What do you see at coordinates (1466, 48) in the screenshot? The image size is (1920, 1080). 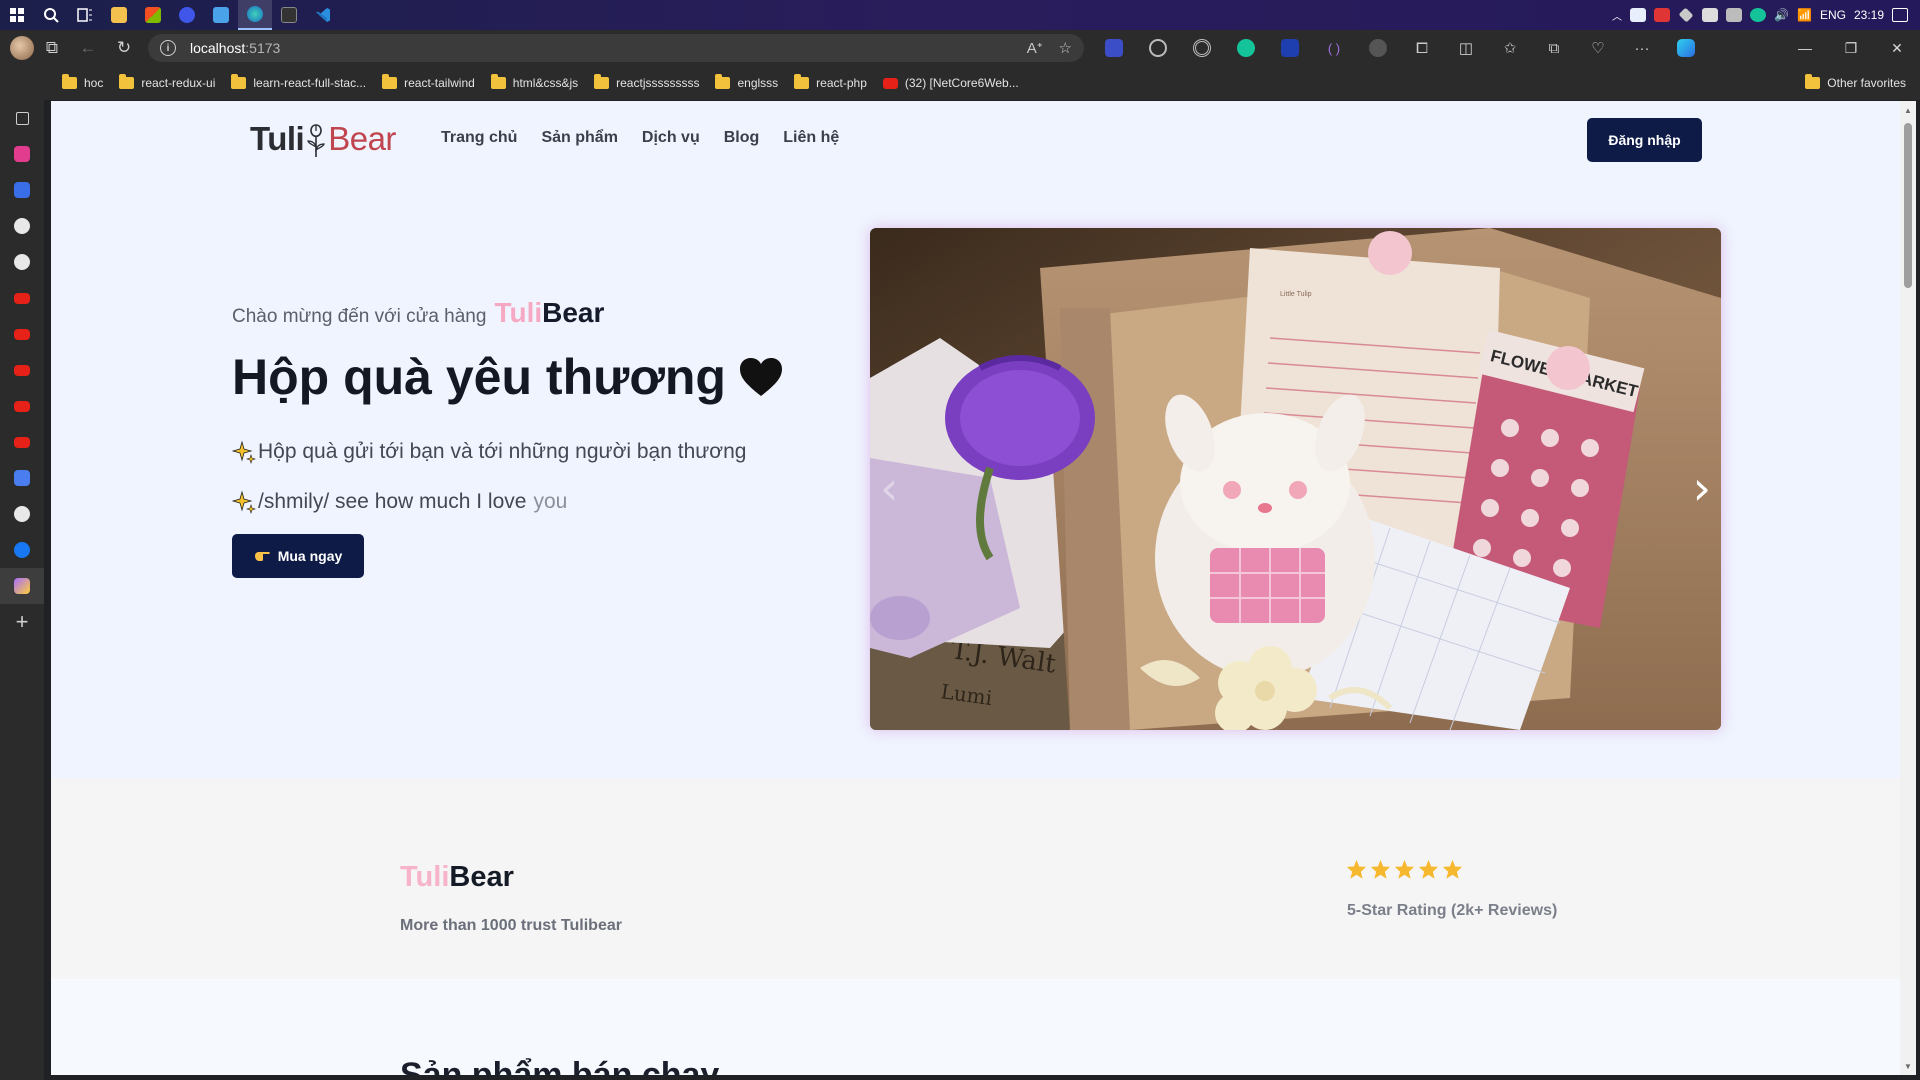 I see `split-screen-icon: ◫` at bounding box center [1466, 48].